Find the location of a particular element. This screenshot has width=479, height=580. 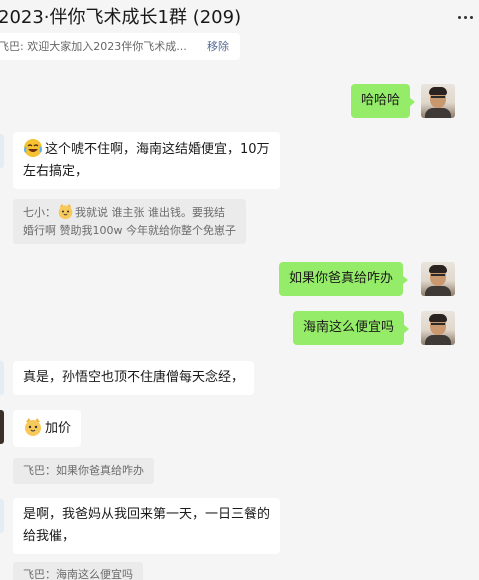

group-notice-bar: 飞巴: 欢迎大家加入2023伴你飞术成... 移除 is located at coordinates (120, 46).